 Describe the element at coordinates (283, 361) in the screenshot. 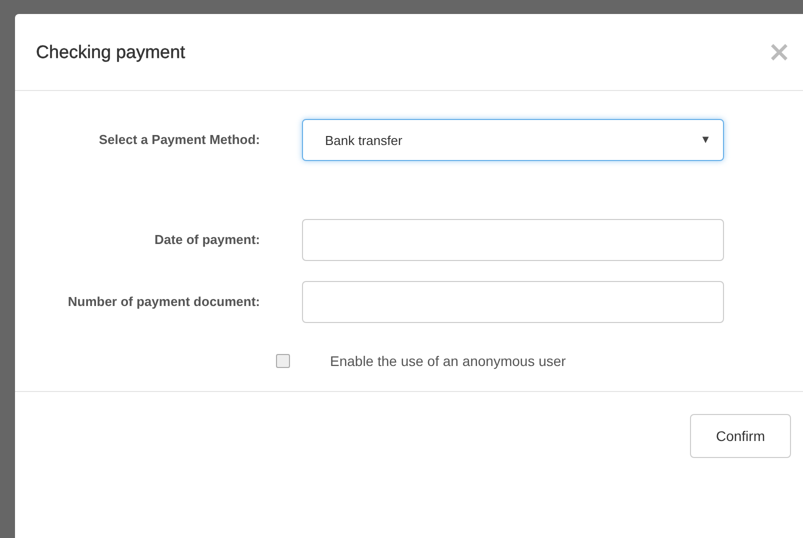

I see `checkbox` at that location.